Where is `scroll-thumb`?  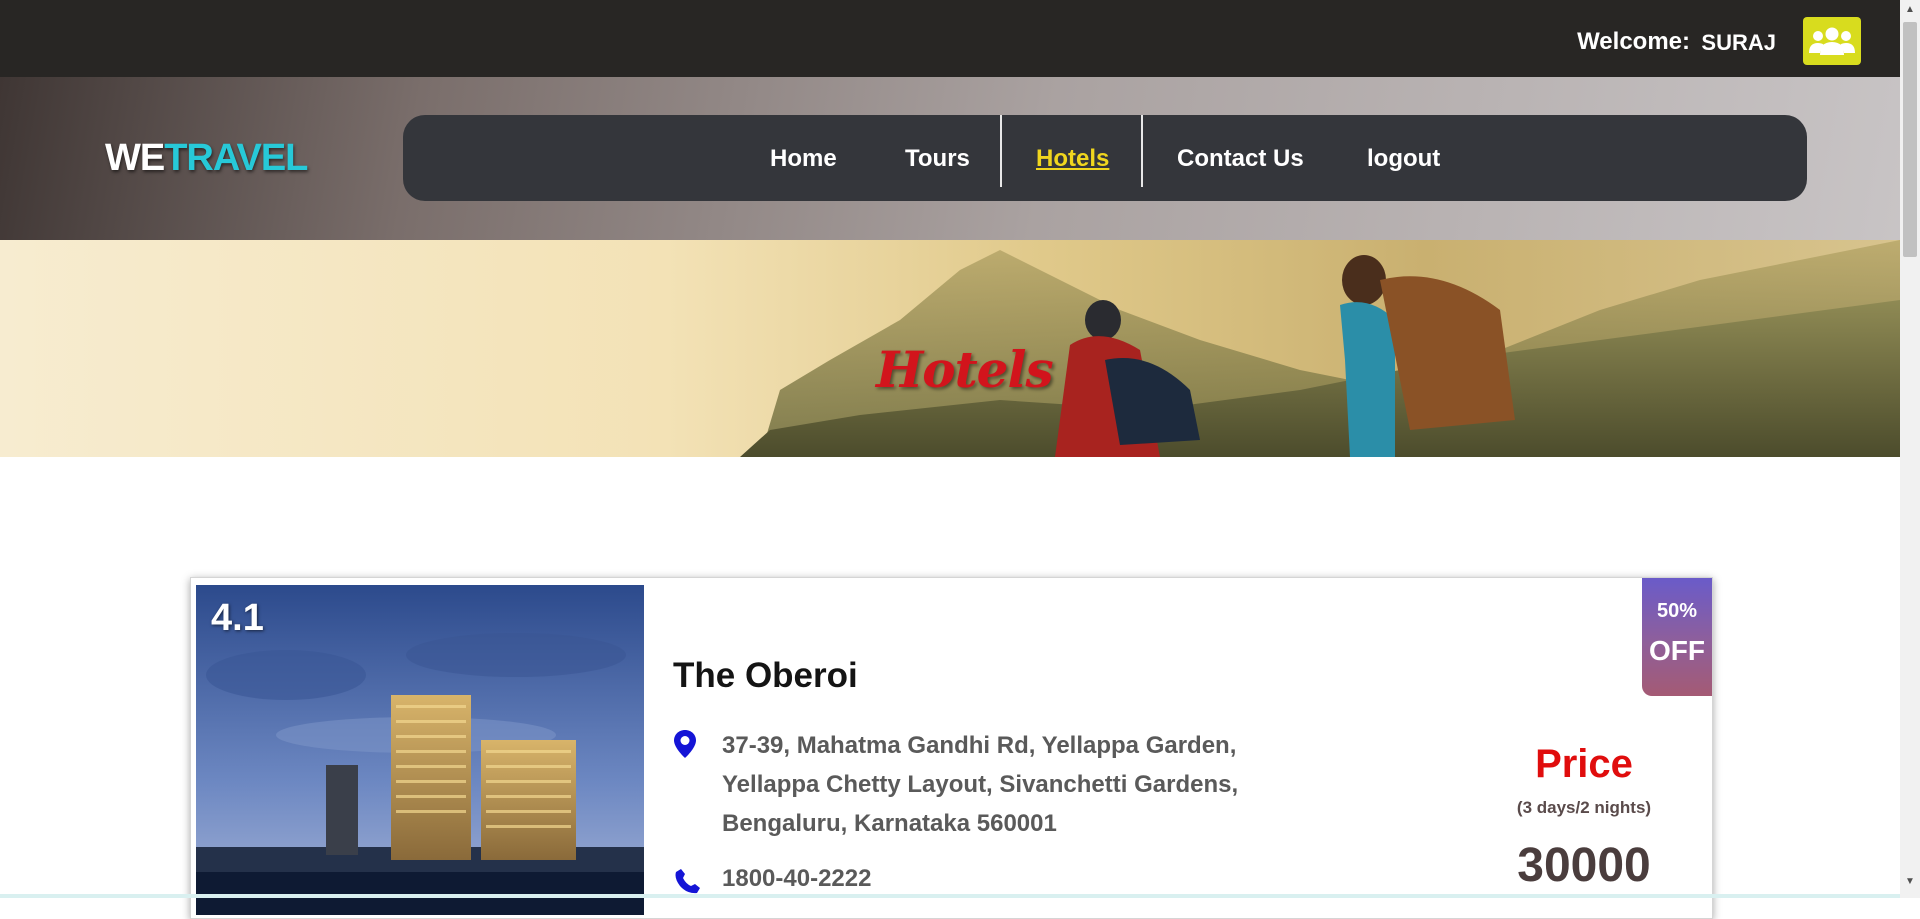 scroll-thumb is located at coordinates (1910, 139).